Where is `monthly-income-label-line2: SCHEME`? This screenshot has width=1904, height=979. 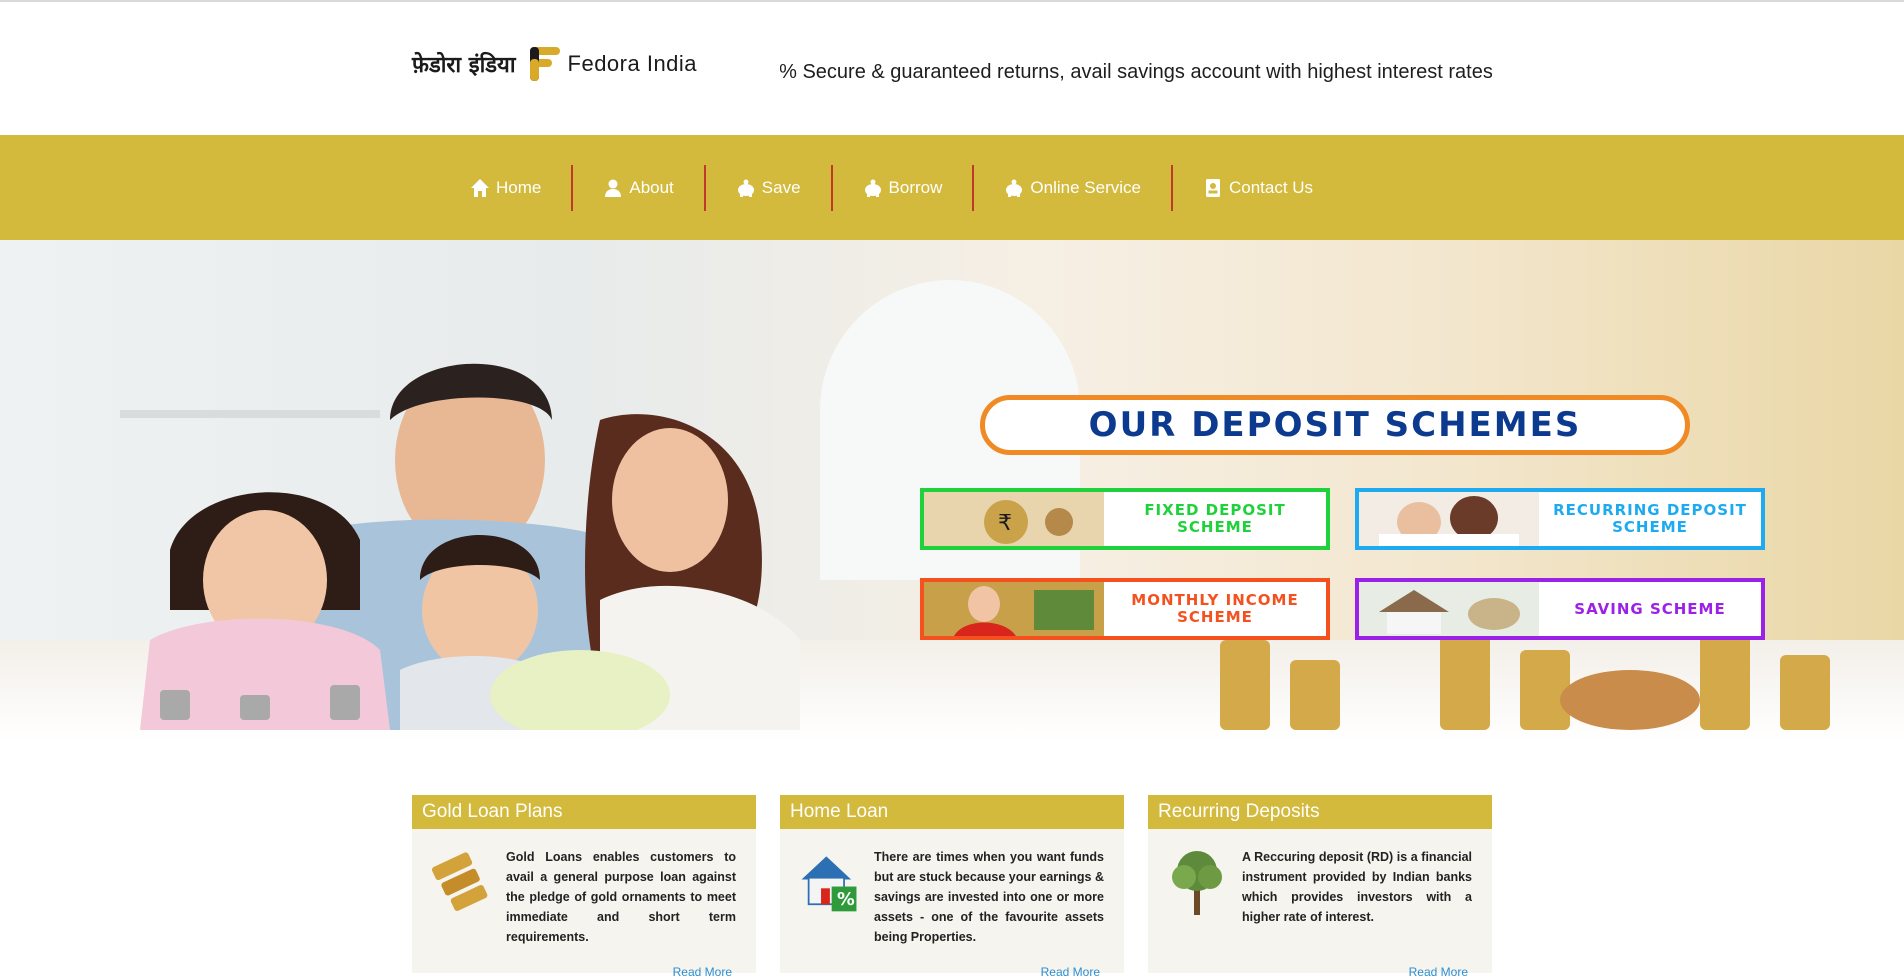
monthly-income-label-line2: SCHEME is located at coordinates (1215, 617).